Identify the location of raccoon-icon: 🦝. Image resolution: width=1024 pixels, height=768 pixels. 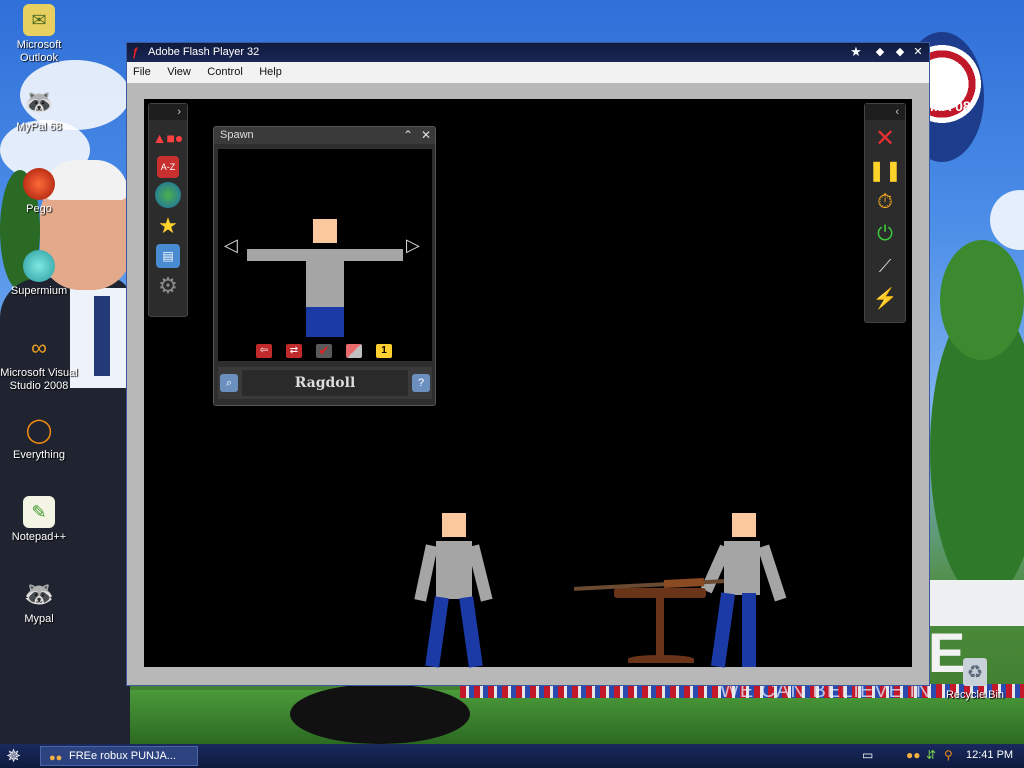
(39, 594).